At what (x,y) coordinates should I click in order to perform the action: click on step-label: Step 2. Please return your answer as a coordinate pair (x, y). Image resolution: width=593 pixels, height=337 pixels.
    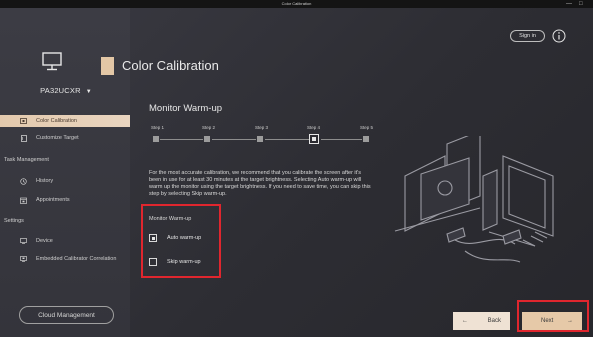
    Looking at the image, I should click on (209, 127).